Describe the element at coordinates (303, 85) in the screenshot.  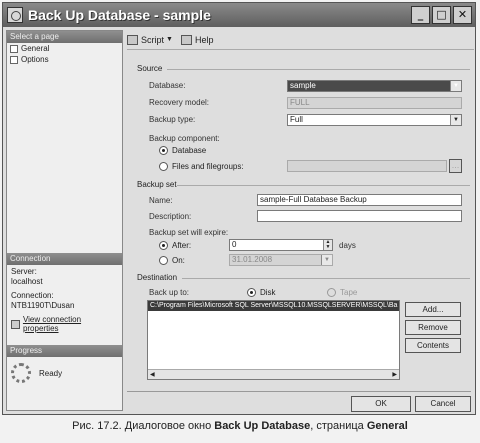
I see `database-value: sample` at that location.